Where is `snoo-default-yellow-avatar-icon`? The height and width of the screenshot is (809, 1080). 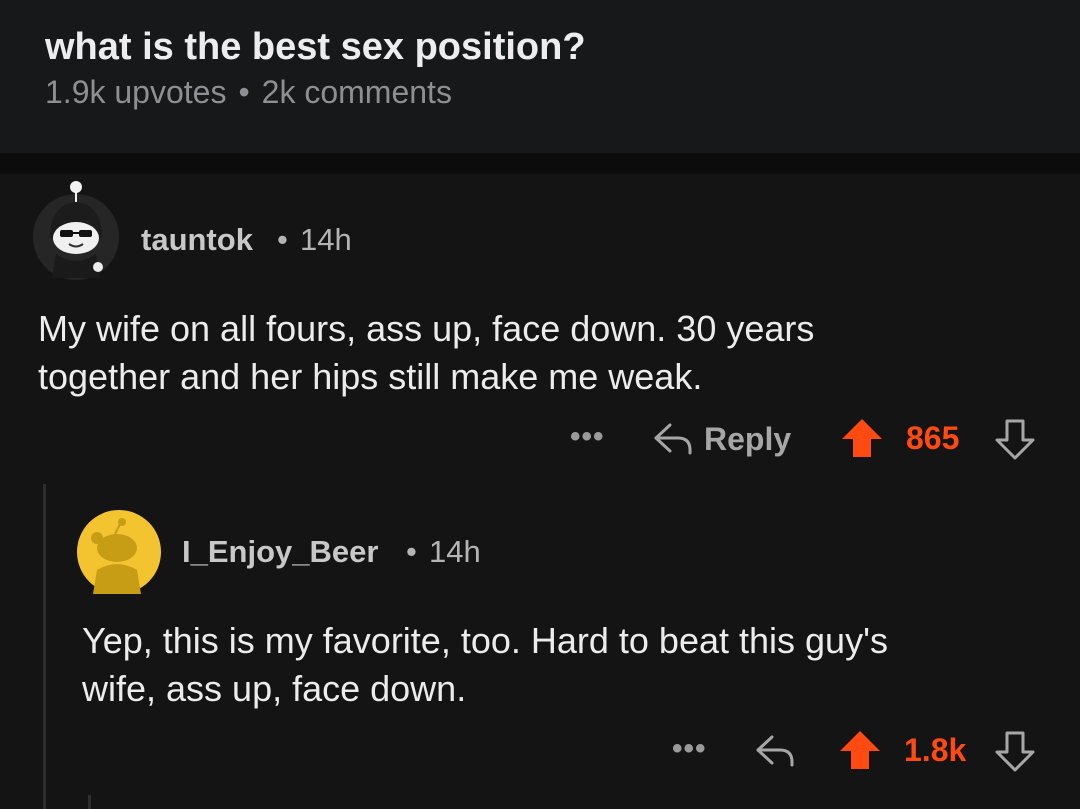
snoo-default-yellow-avatar-icon is located at coordinates (119, 552).